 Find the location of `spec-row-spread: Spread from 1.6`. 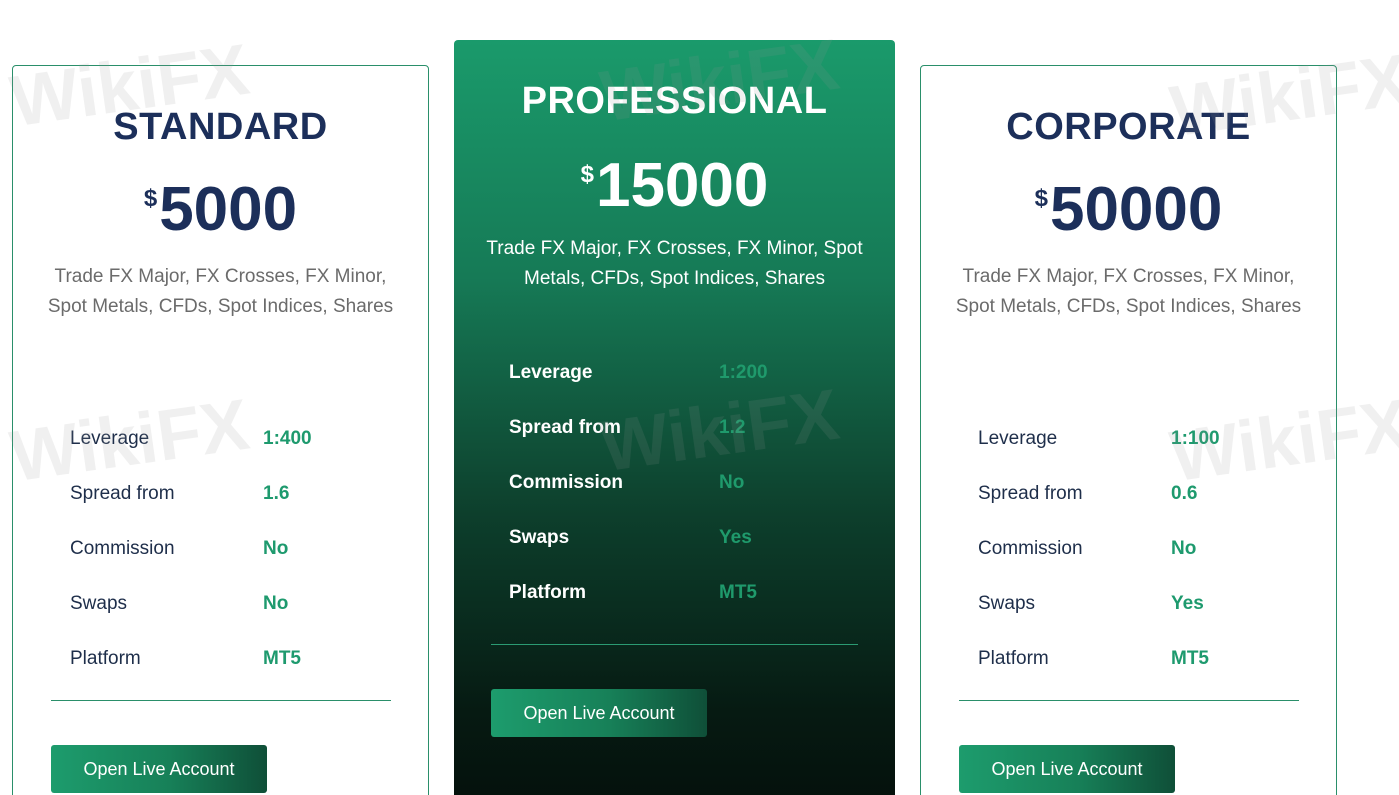

spec-row-spread: Spread from 1.6 is located at coordinates (191, 493).